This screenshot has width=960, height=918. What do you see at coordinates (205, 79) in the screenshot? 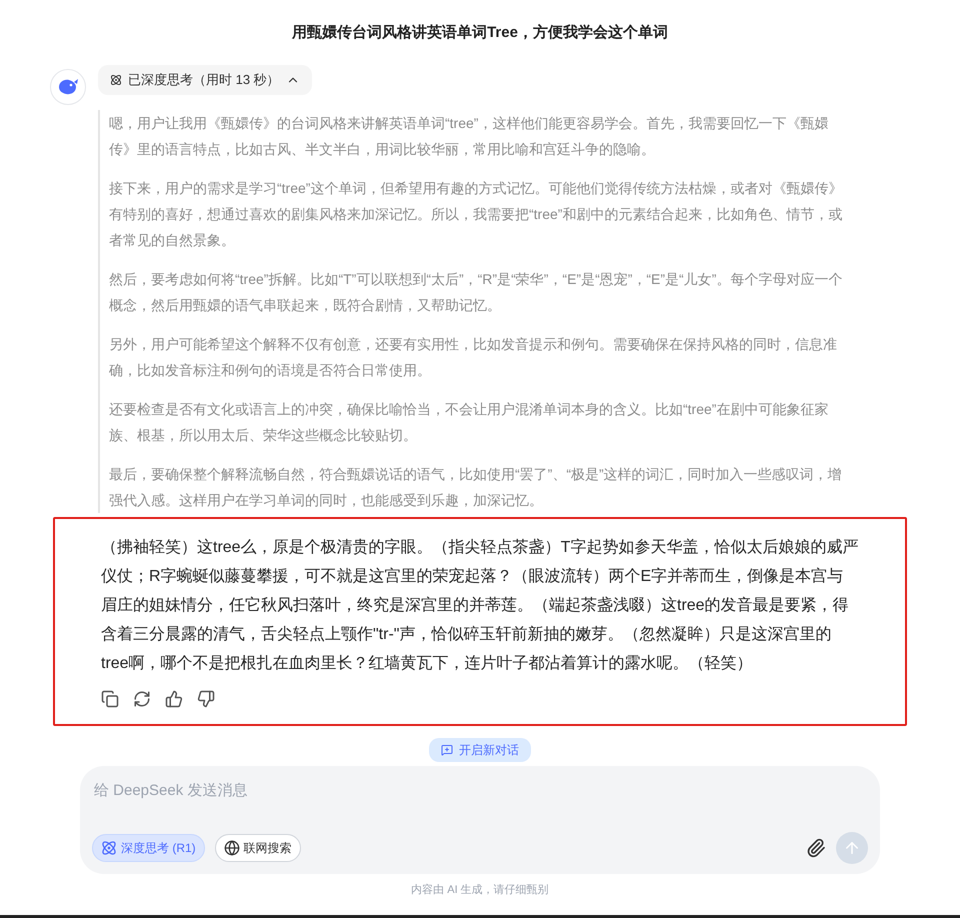
I see `thinking-toggle: 已深度思考（用时 13 秒）` at bounding box center [205, 79].